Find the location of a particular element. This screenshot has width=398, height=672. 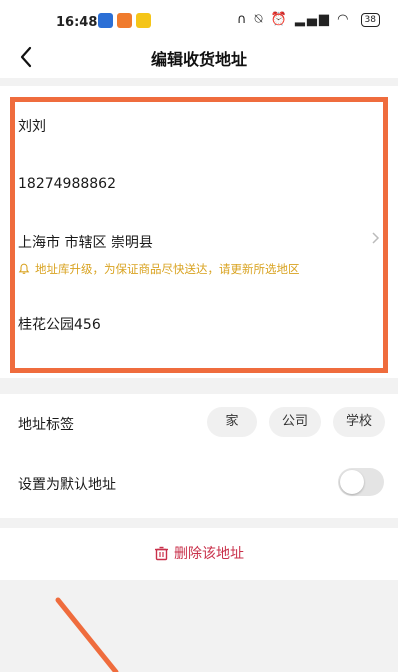

tag-company: 公司 is located at coordinates (295, 422).